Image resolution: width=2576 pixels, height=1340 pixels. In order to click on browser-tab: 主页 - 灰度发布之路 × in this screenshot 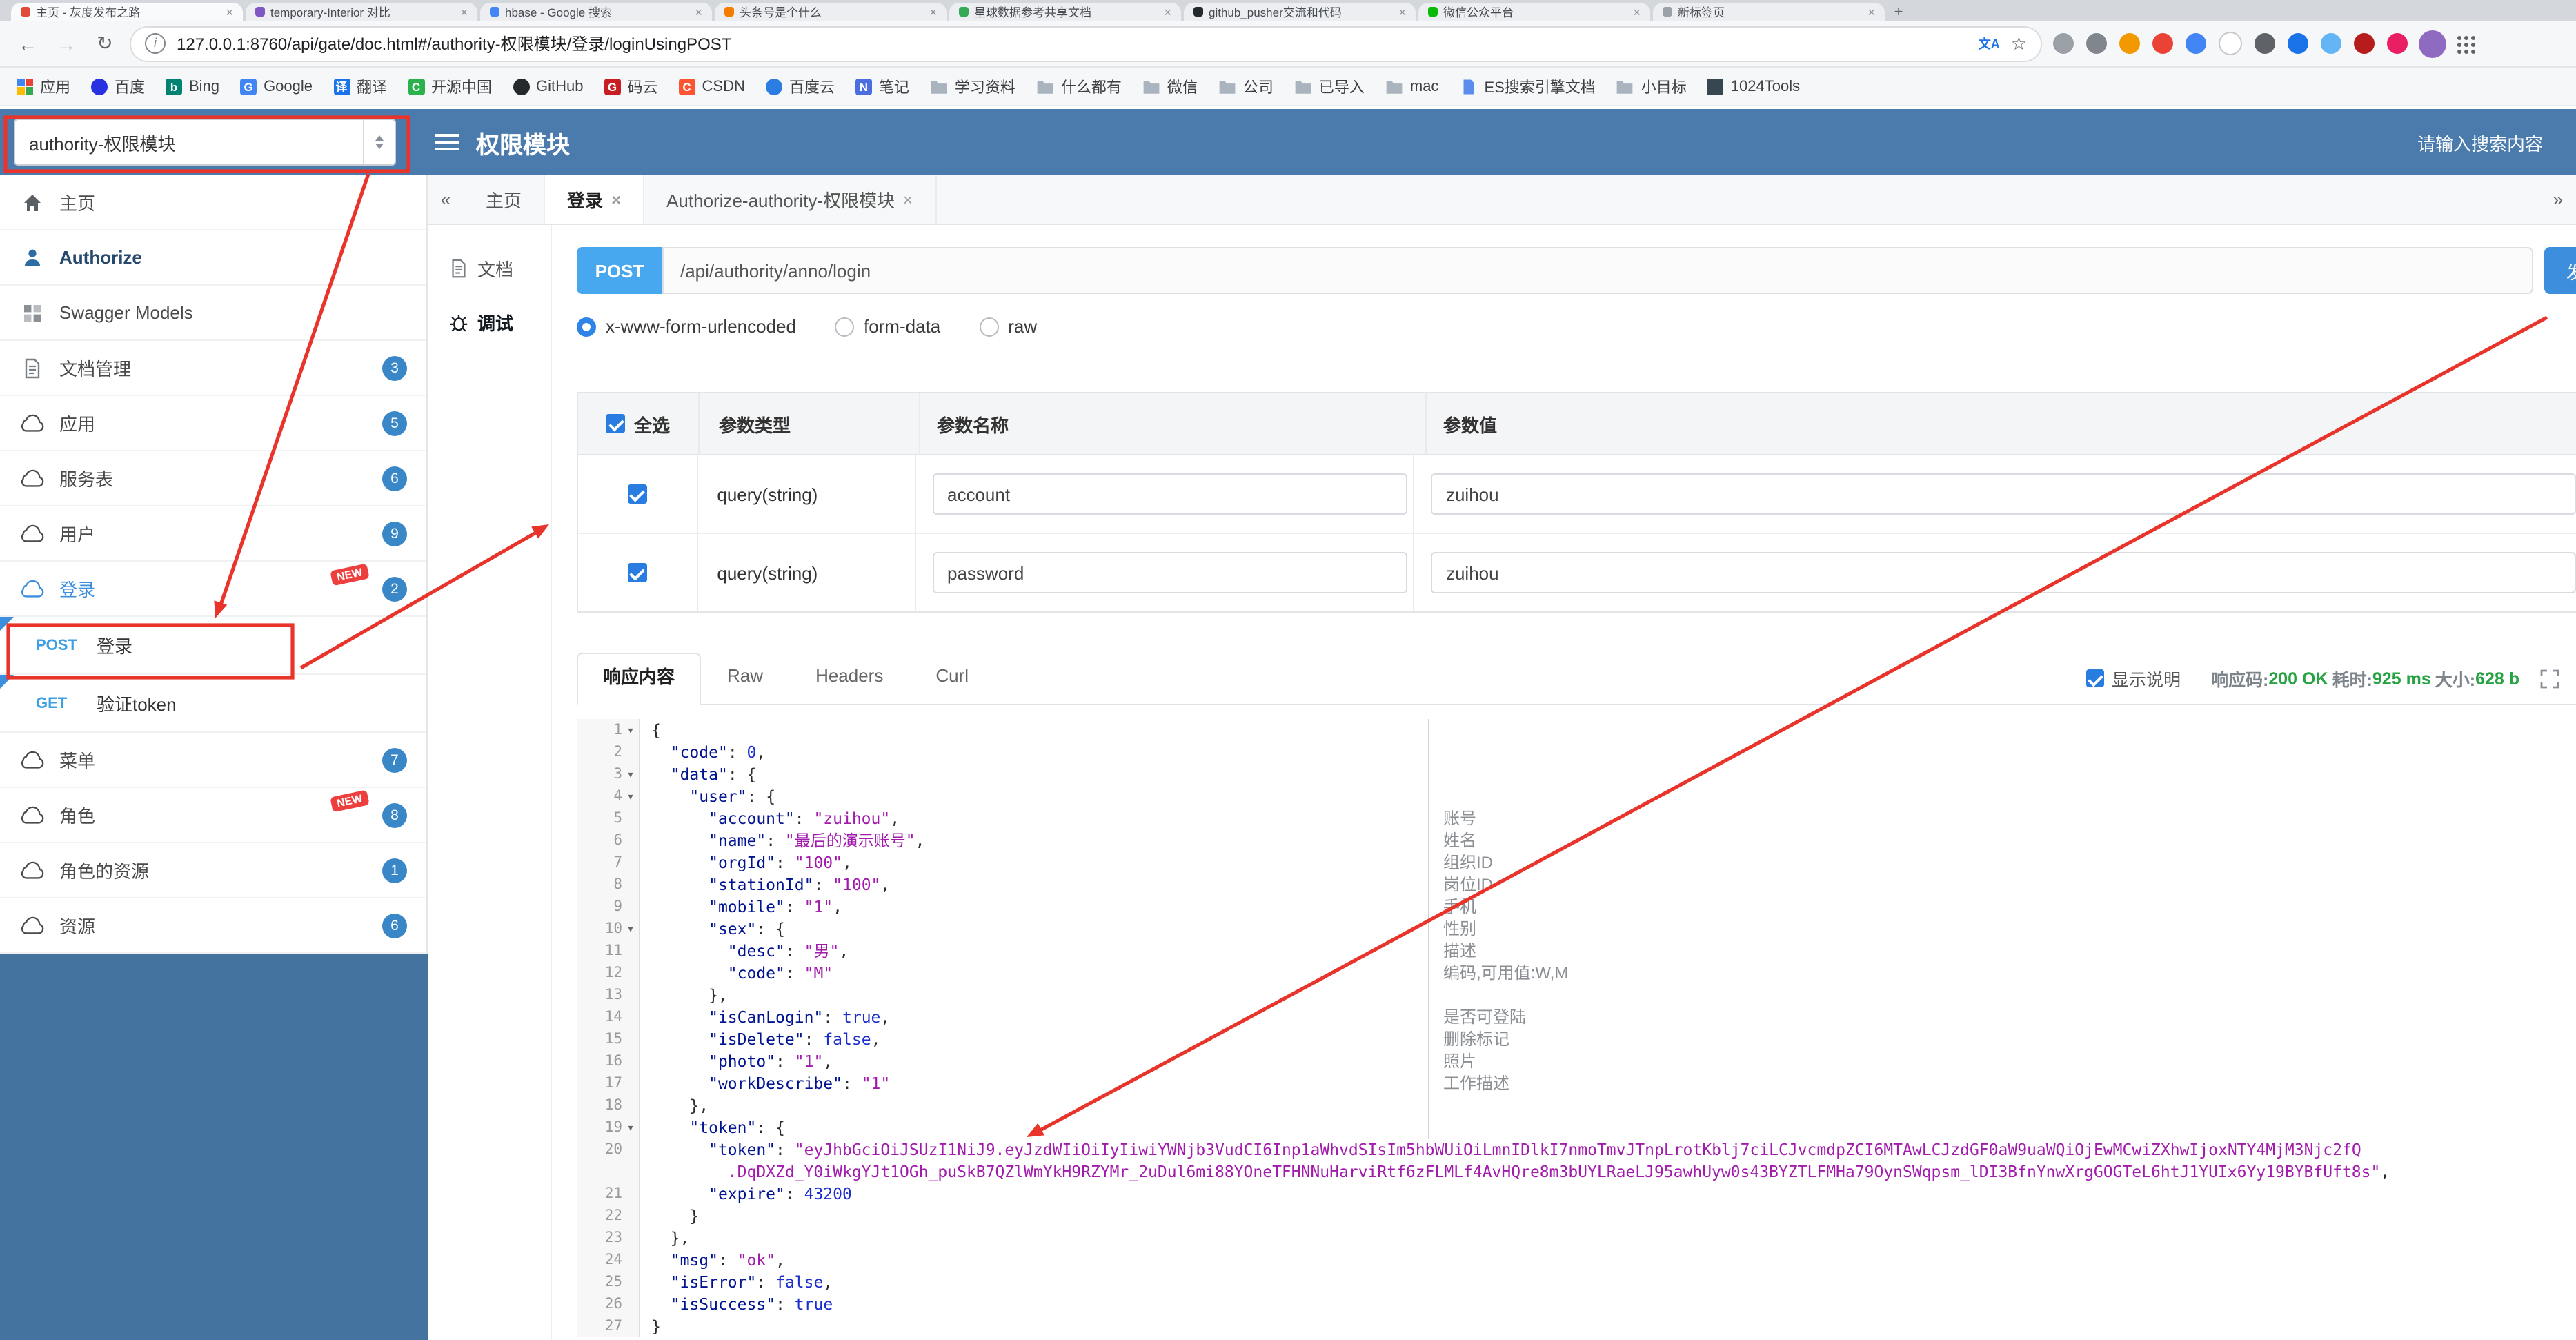, I will do `click(127, 12)`.